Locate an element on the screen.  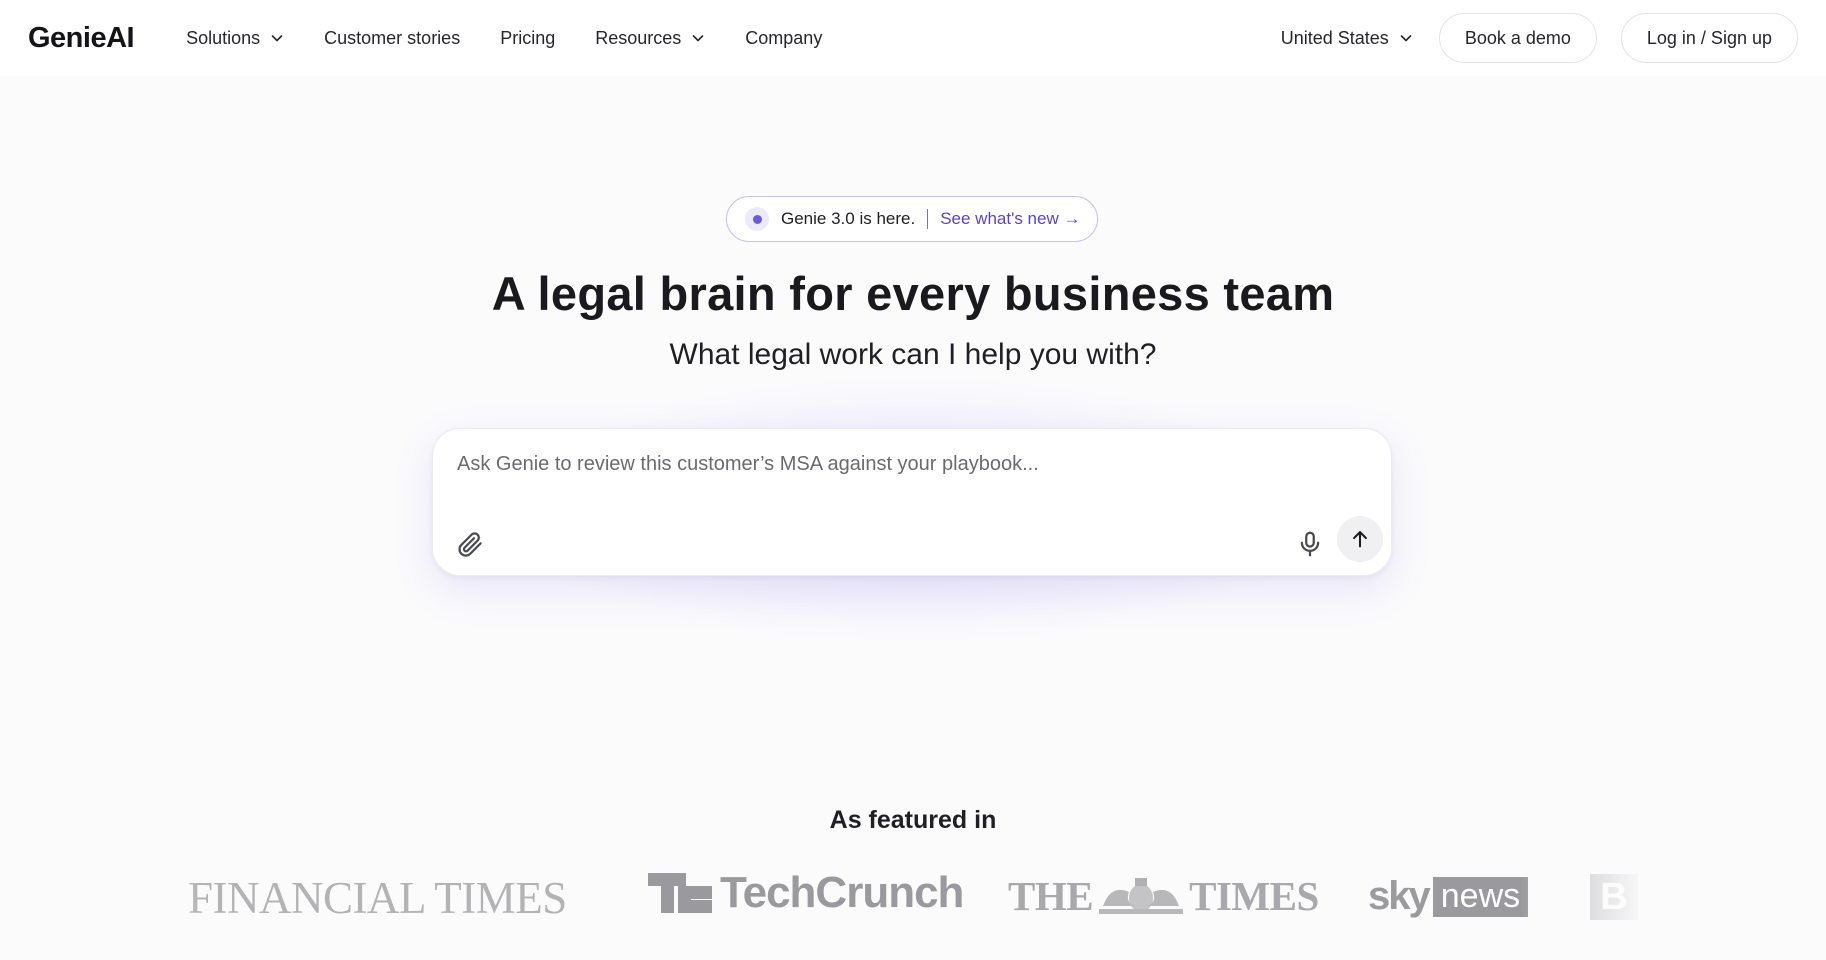
badge-text: Genie 3.0 is here. is located at coordinates (848, 218).